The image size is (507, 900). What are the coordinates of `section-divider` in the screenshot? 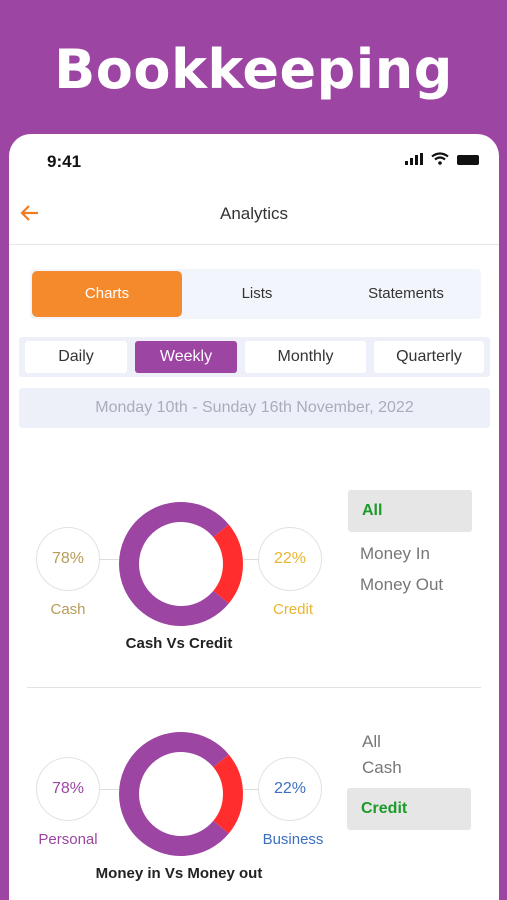 It's located at (254, 687).